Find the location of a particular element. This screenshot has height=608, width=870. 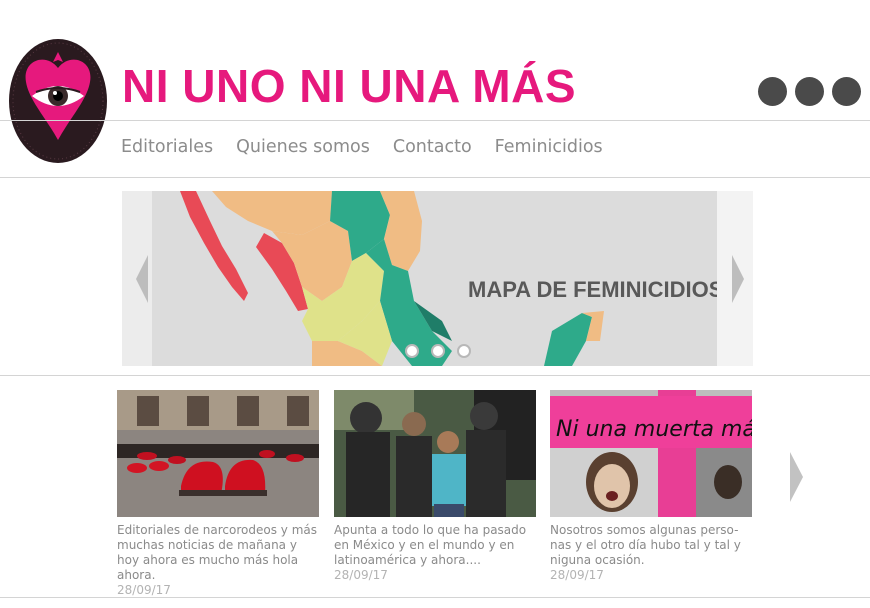

slider-dots is located at coordinates (438, 351).